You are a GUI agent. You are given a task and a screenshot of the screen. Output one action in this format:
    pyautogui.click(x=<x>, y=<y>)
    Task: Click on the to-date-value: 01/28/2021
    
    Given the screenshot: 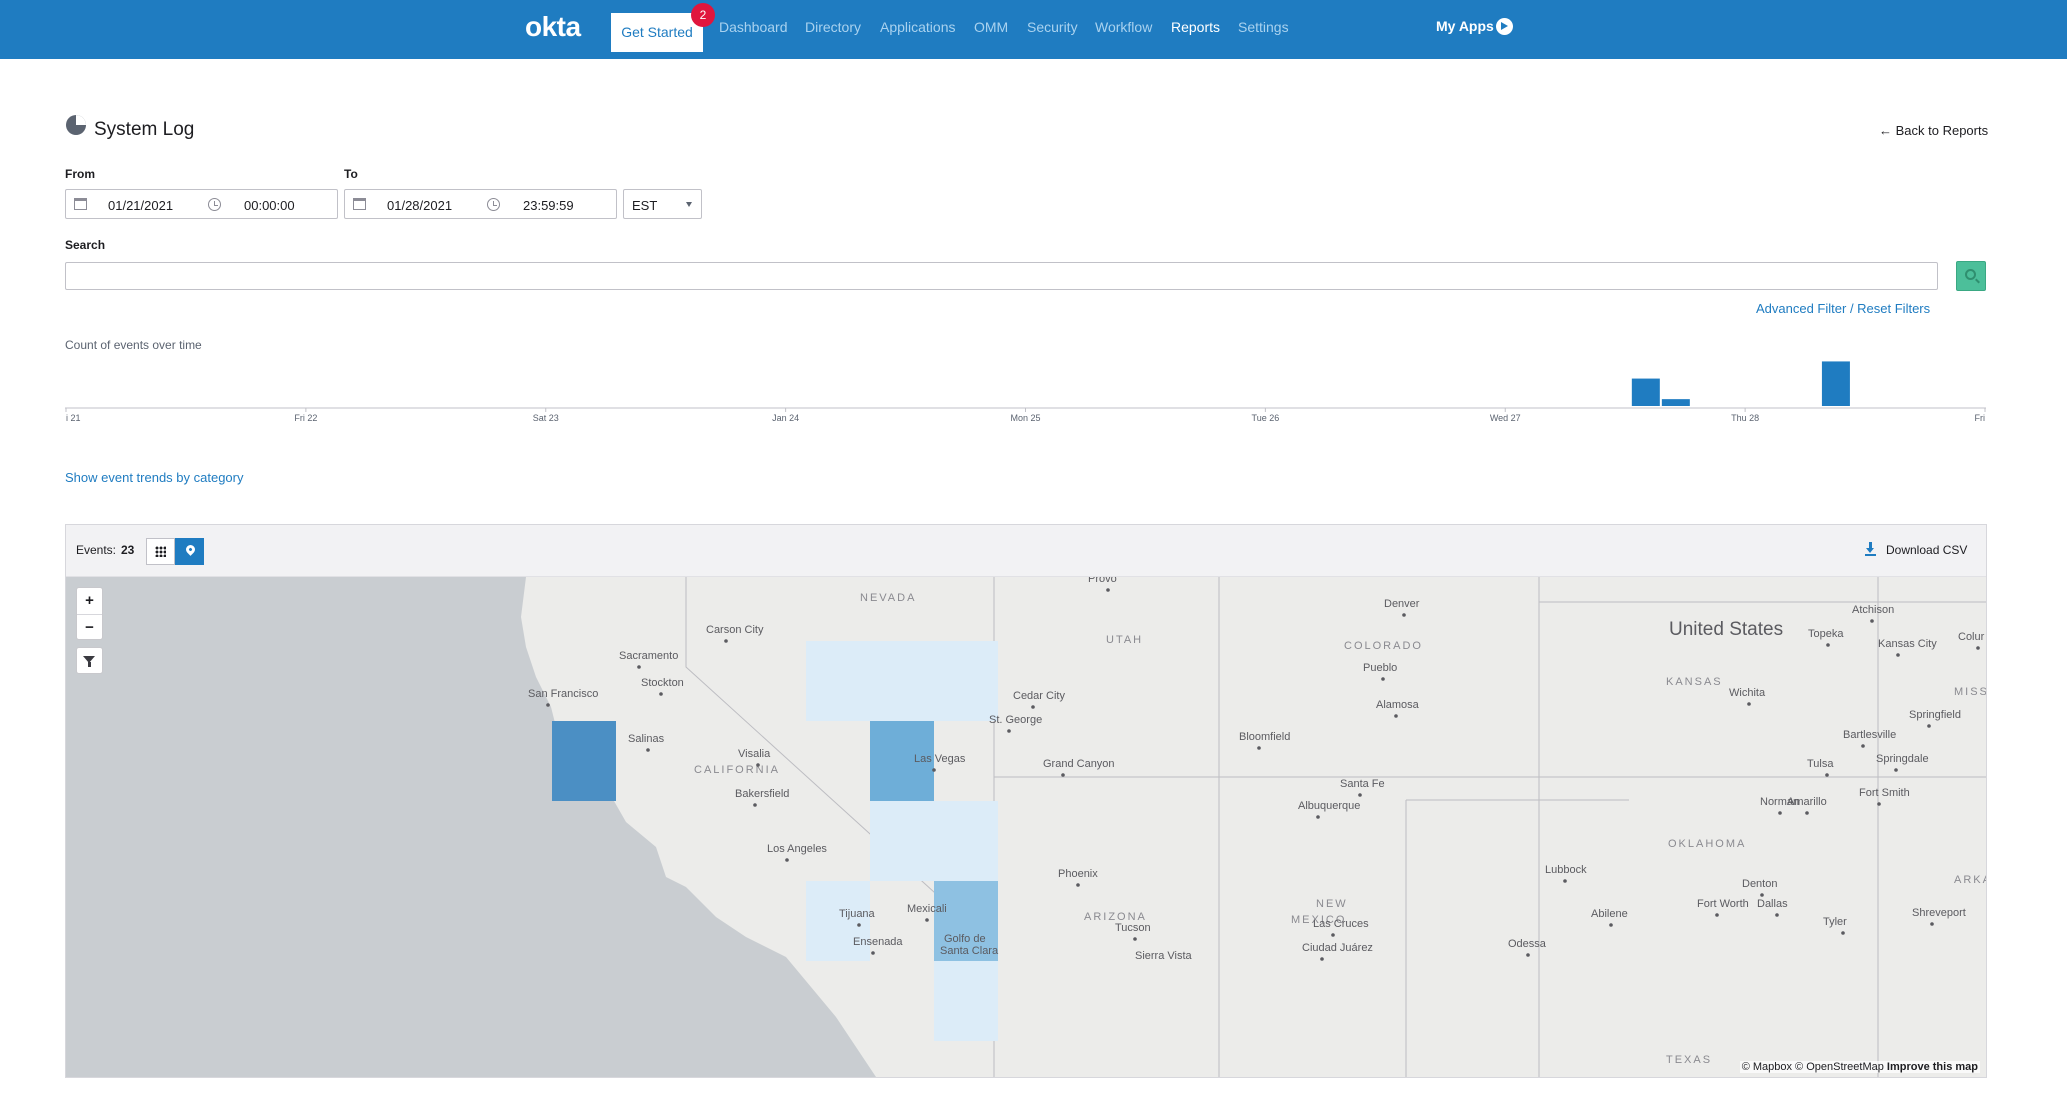 What is the action you would take?
    pyautogui.click(x=419, y=205)
    